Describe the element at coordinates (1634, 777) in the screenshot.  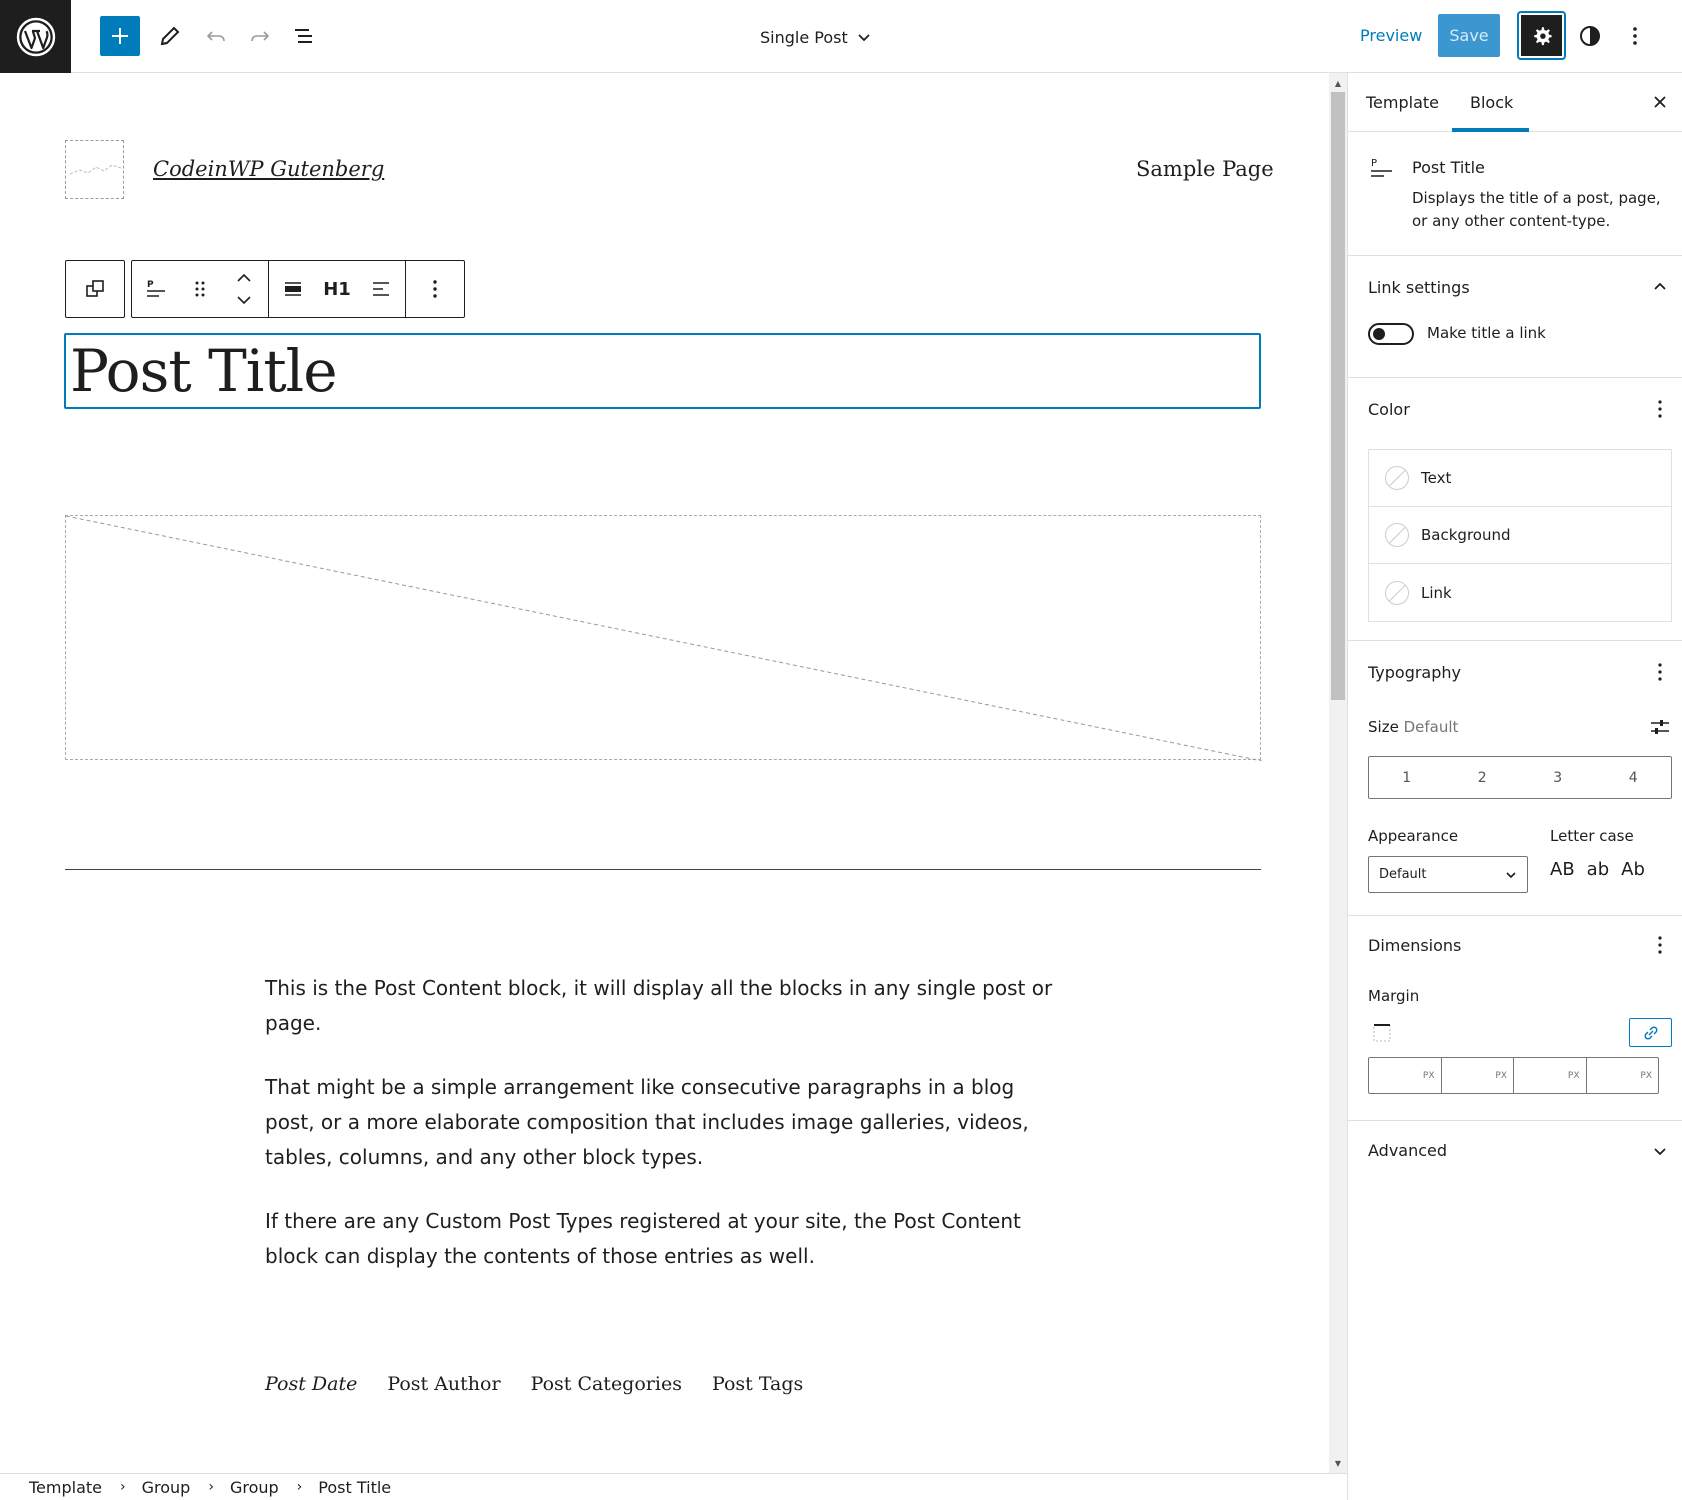
I see `font-size-option: 4` at that location.